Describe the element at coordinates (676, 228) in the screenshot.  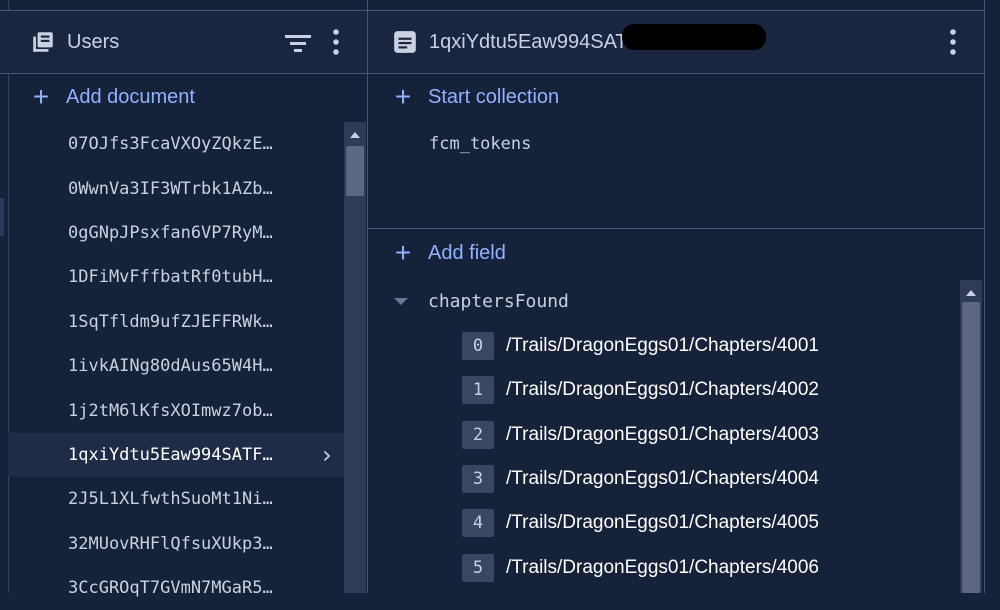
I see `section-divider` at that location.